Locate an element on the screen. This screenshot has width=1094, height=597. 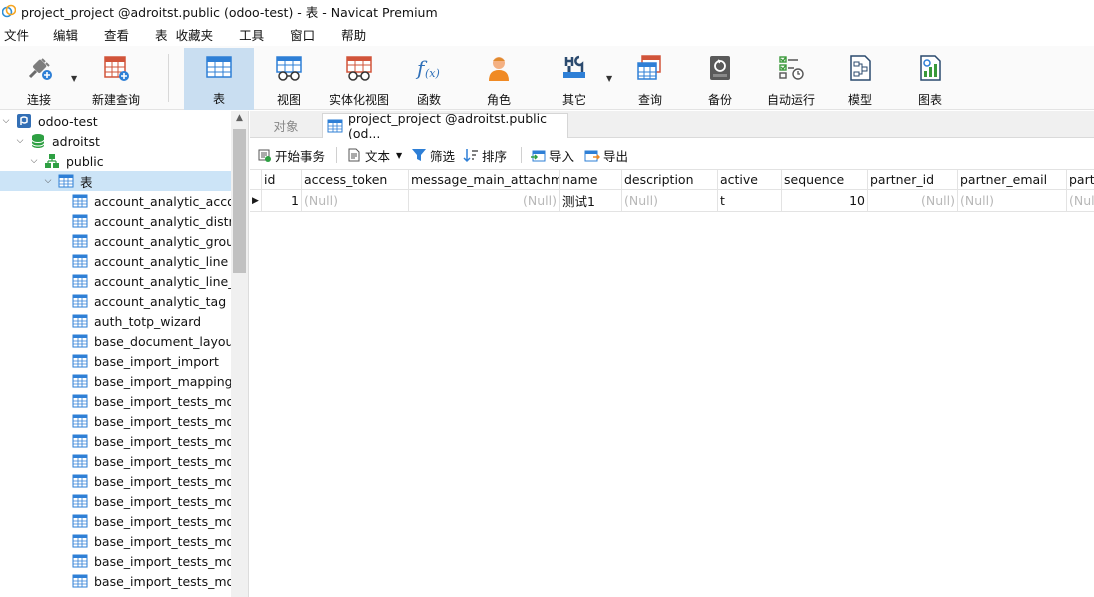
tree-table-item: account_analytic_line_tag_rel is located at coordinates (115, 281).